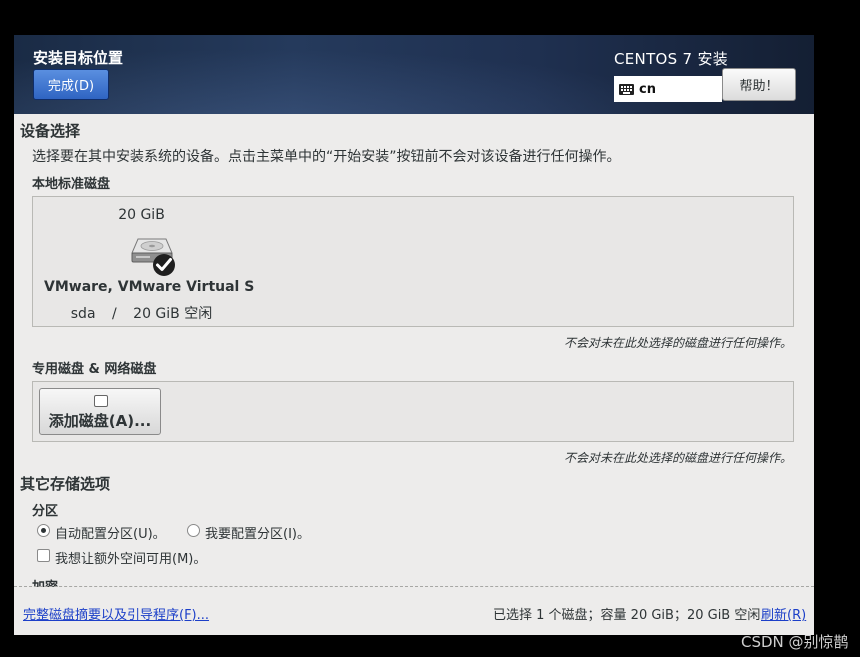 This screenshot has width=860, height=657. Describe the element at coordinates (101, 401) in the screenshot. I see `add-disk-icon` at that location.